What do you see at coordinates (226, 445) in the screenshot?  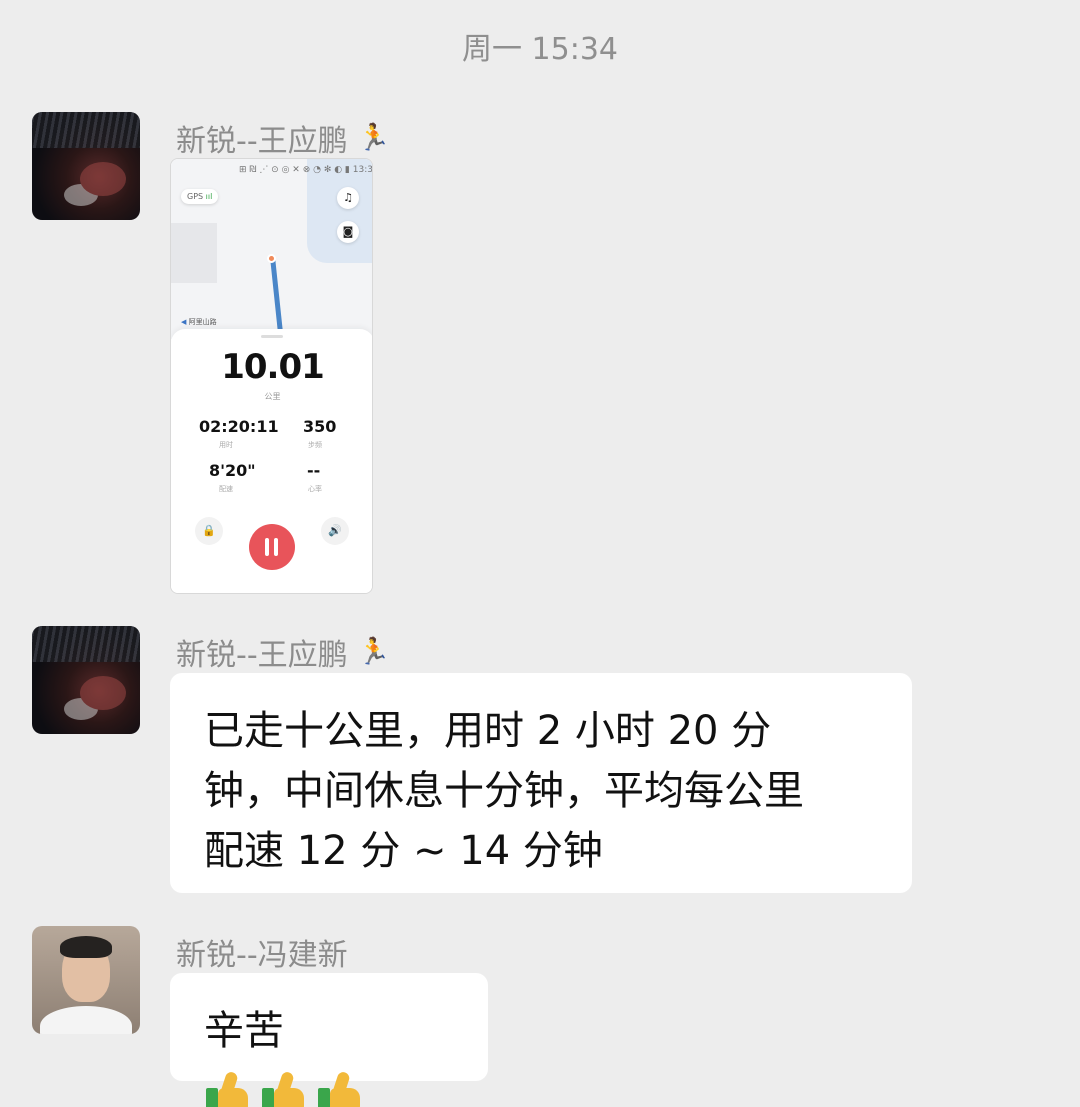 I see `duration-label: 用时` at bounding box center [226, 445].